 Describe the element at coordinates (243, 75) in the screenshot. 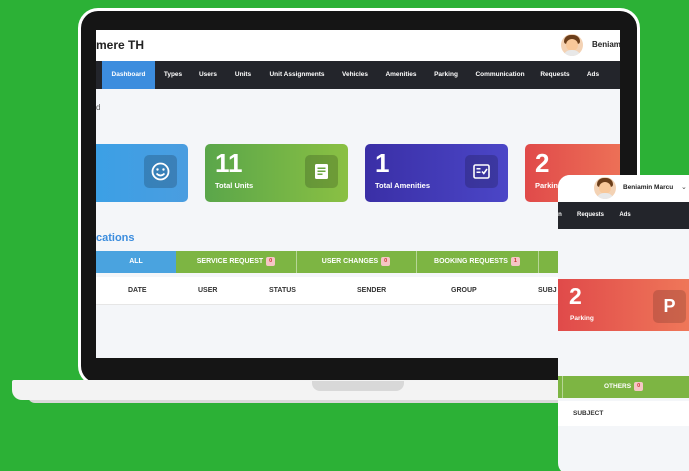

I see `nav-units: Units` at that location.